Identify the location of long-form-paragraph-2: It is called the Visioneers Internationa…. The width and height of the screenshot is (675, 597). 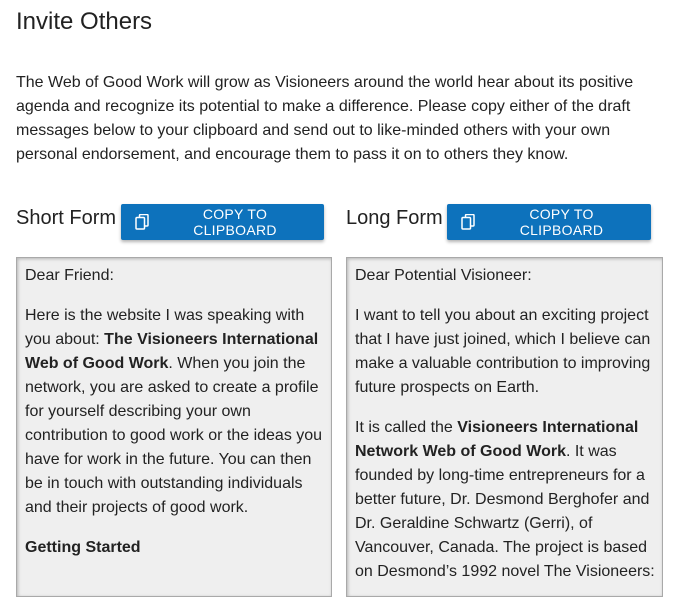
(505, 499).